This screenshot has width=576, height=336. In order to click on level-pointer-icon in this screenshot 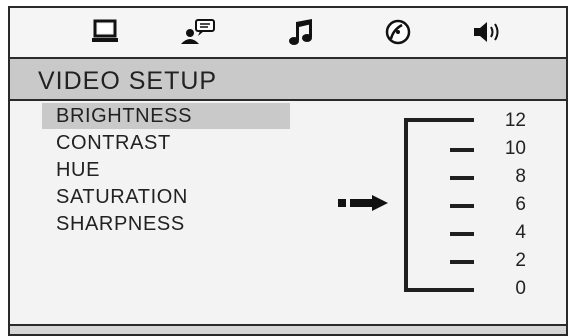, I will do `click(364, 203)`.